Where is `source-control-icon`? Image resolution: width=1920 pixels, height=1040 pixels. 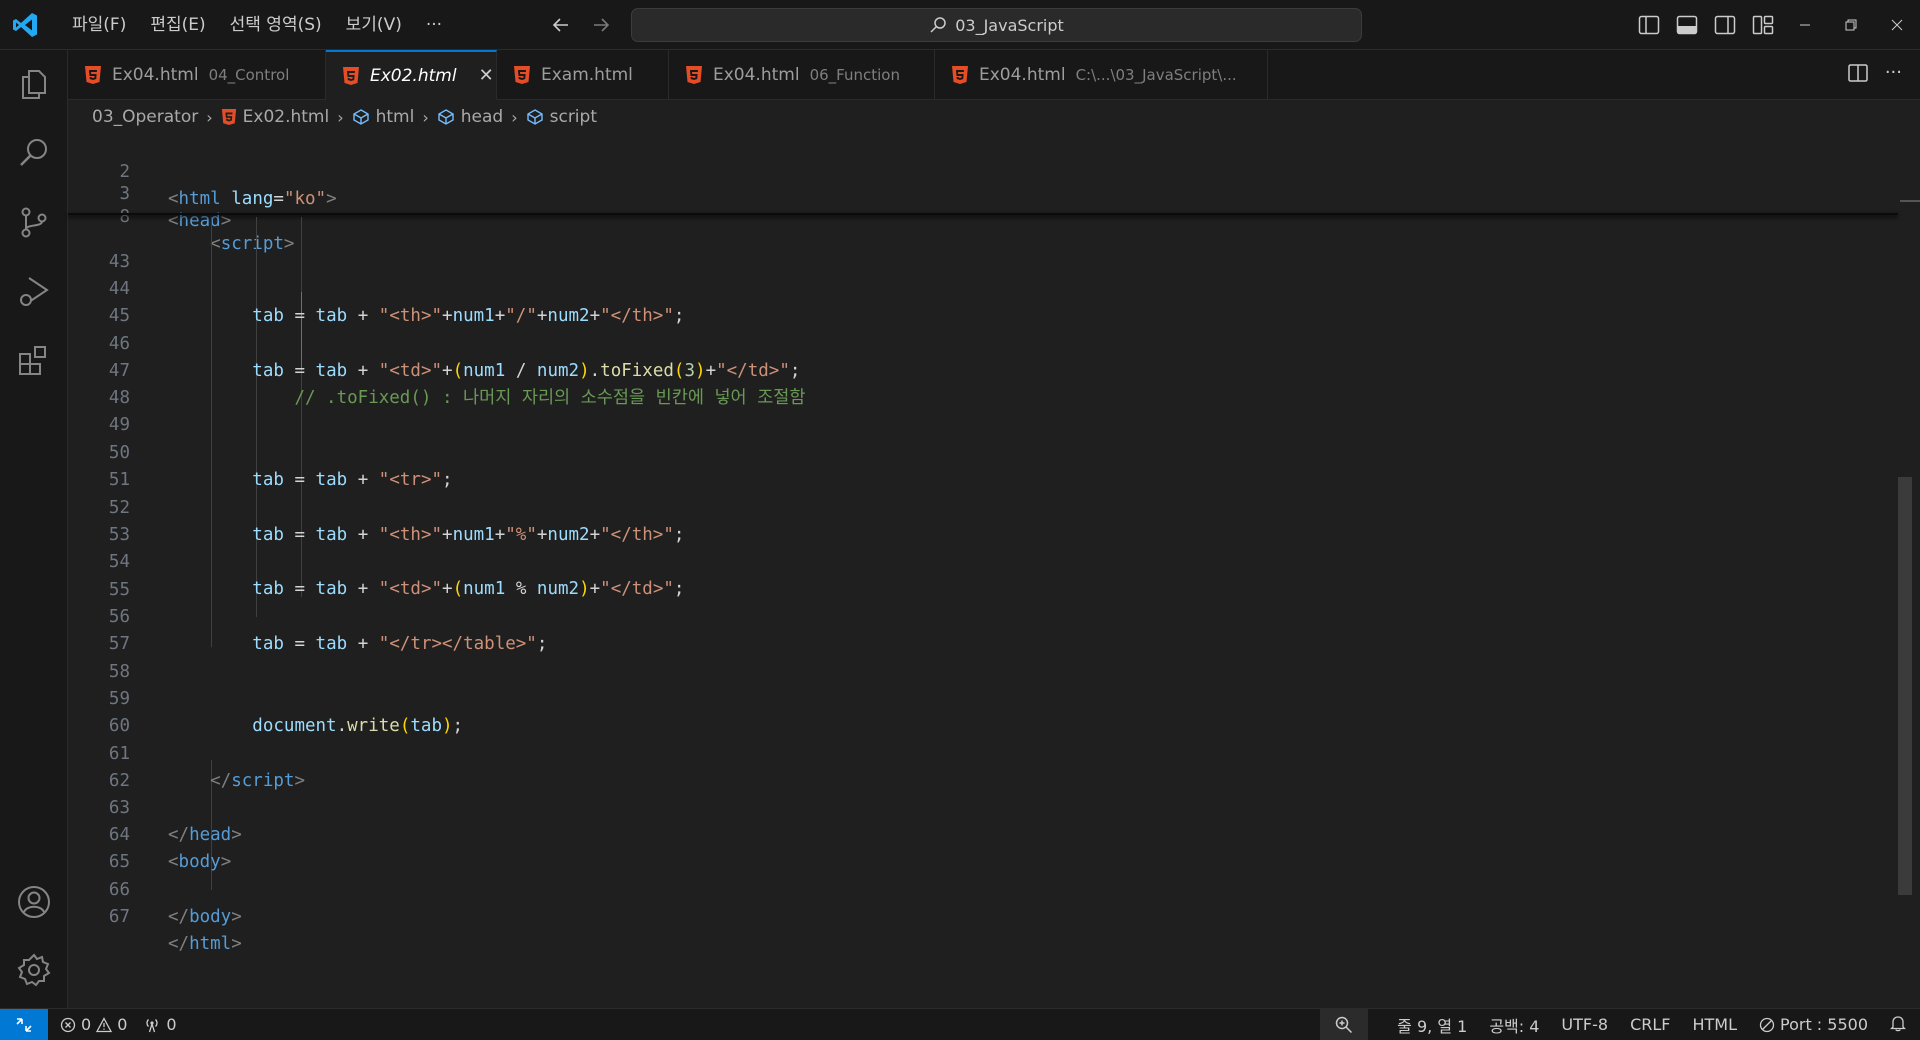 source-control-icon is located at coordinates (34, 222).